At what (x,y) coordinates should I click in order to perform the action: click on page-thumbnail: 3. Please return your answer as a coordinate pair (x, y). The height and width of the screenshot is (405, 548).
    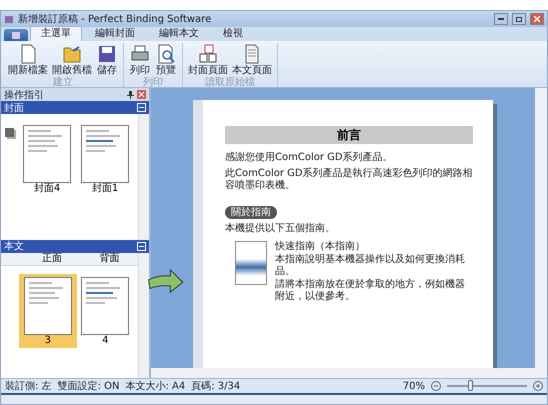
    Looking at the image, I should click on (47, 311).